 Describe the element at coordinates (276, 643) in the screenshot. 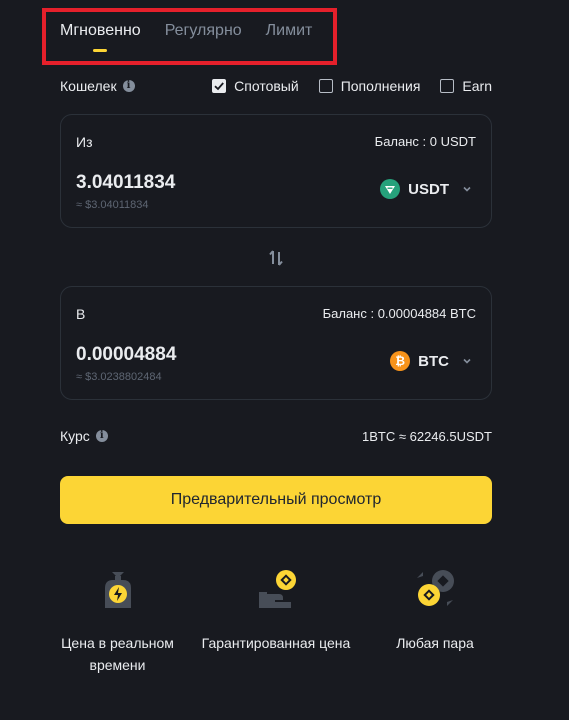

I see `feature-guaranteed-label: Гарантированная цена` at that location.